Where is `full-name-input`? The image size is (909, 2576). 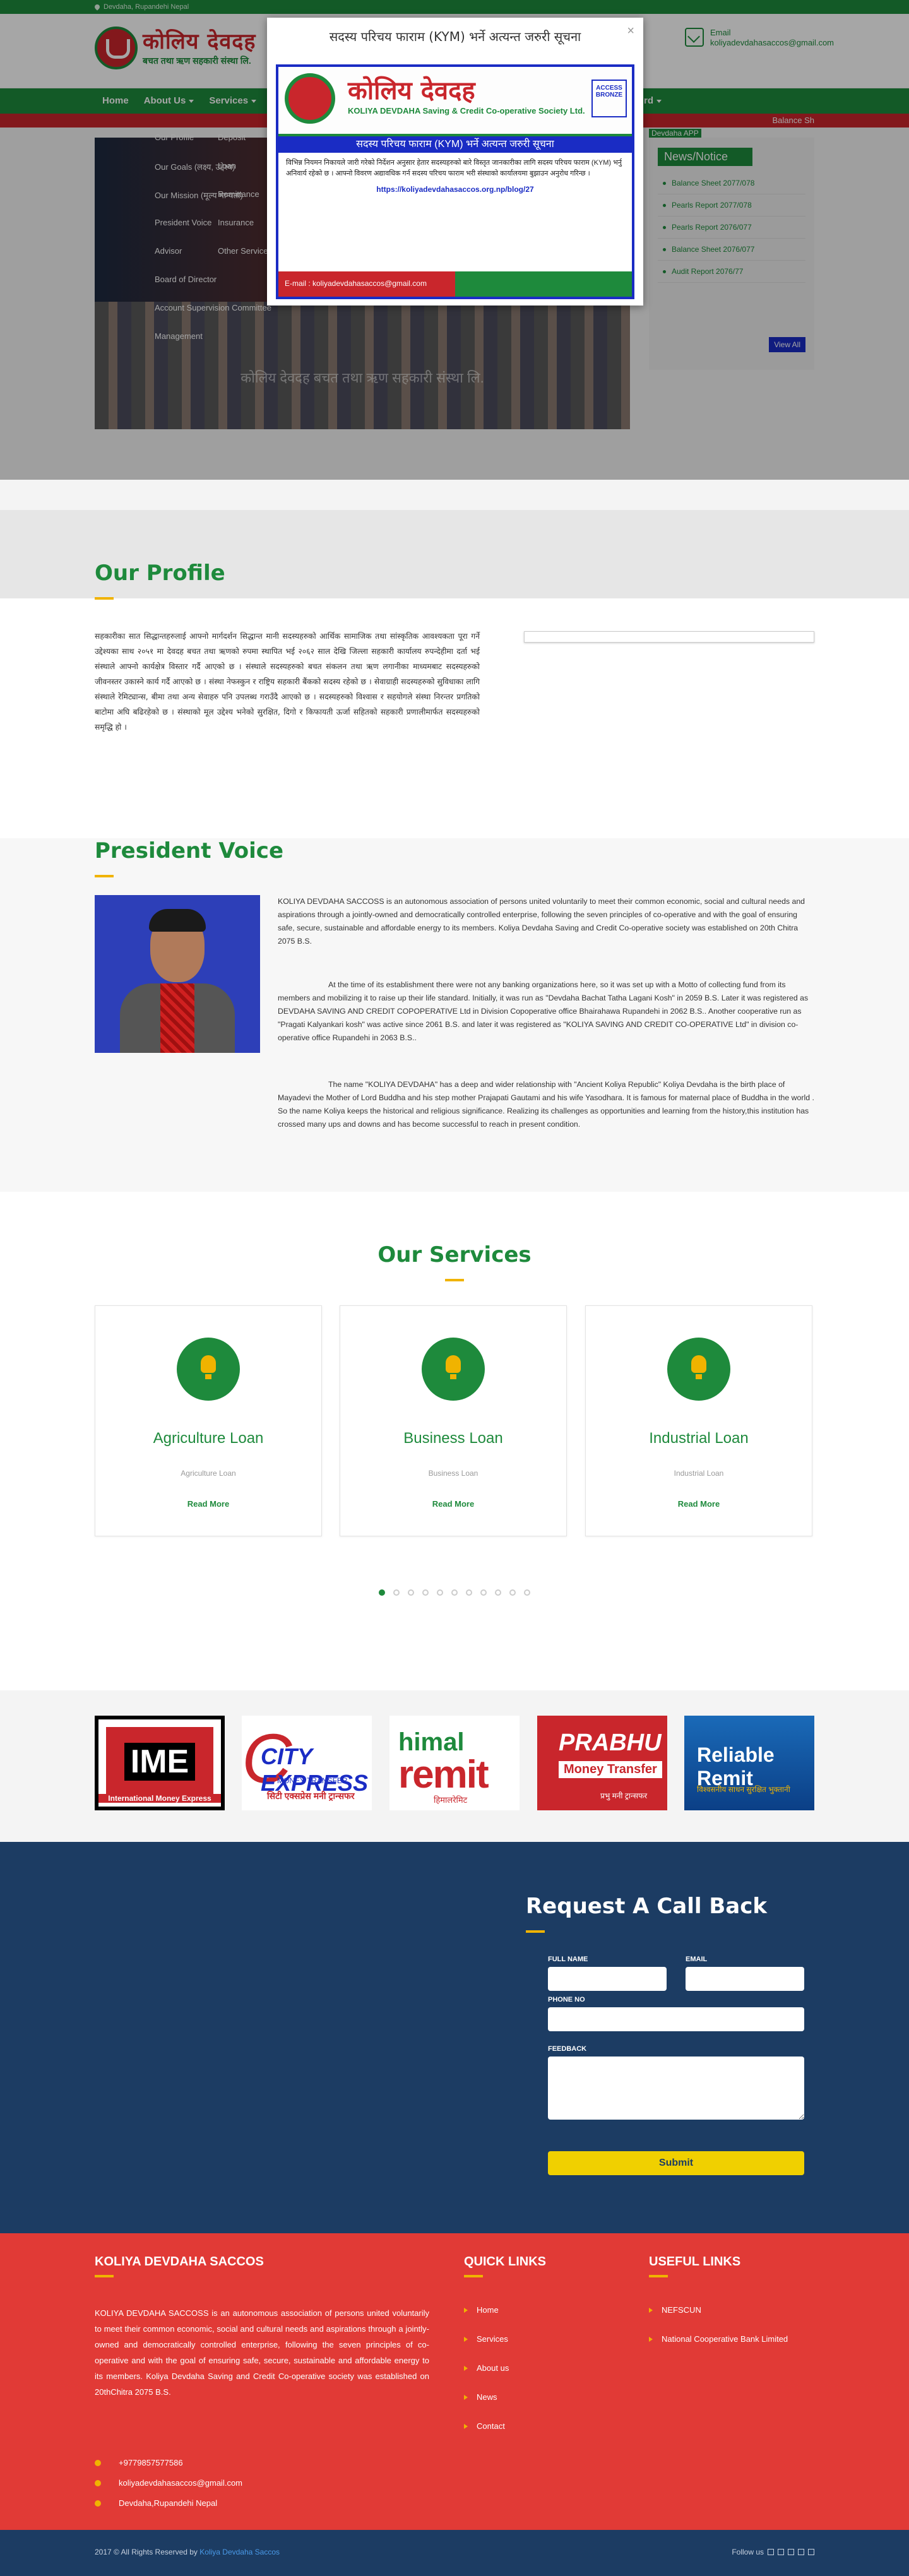
full-name-input is located at coordinates (607, 1979).